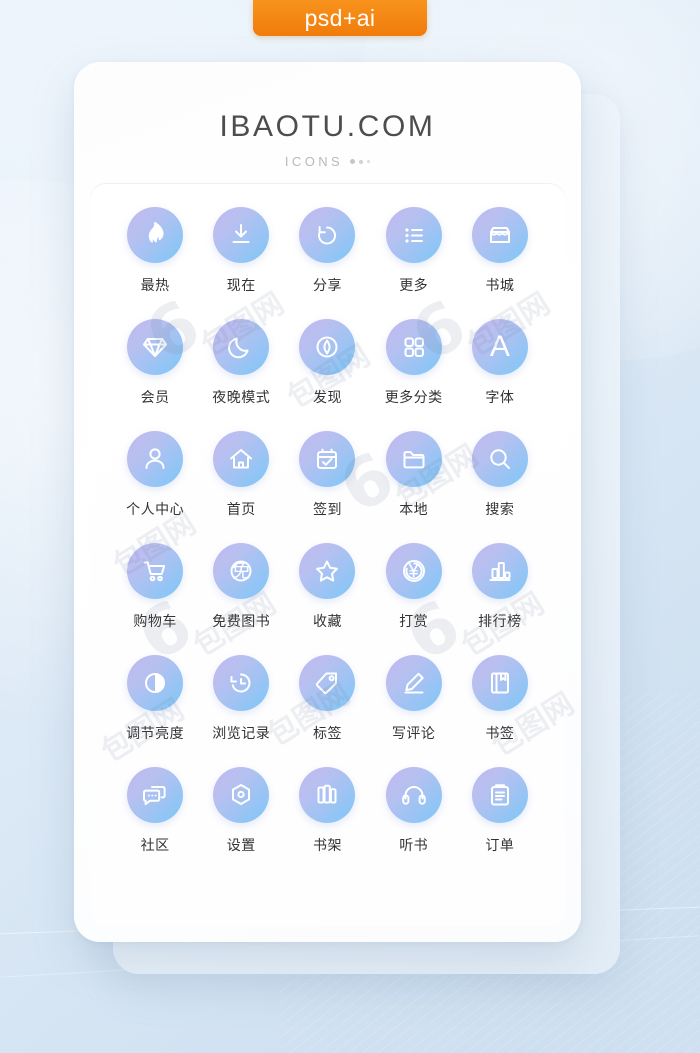 The height and width of the screenshot is (1053, 700). I want to click on icon-cell: 社区, so click(155, 811).